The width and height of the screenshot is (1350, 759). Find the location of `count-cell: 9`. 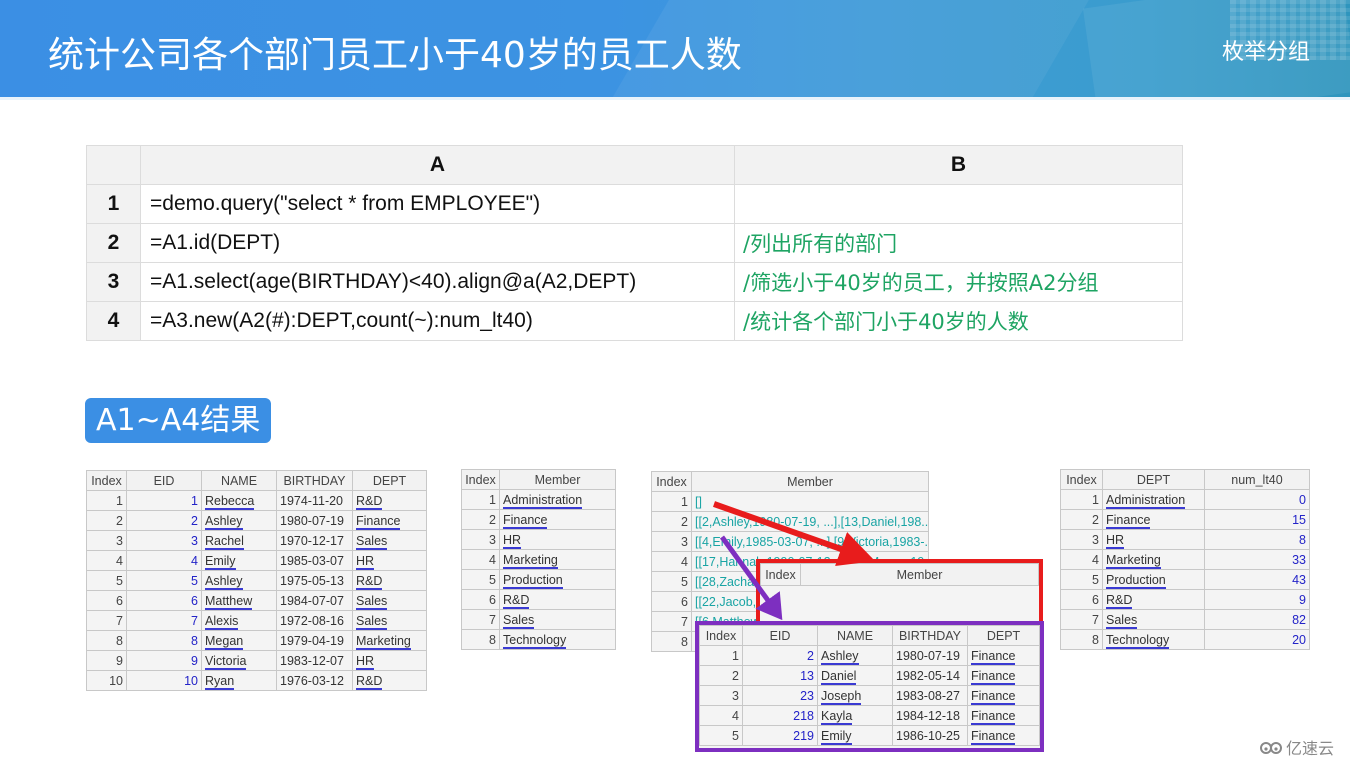

count-cell: 9 is located at coordinates (1257, 599).